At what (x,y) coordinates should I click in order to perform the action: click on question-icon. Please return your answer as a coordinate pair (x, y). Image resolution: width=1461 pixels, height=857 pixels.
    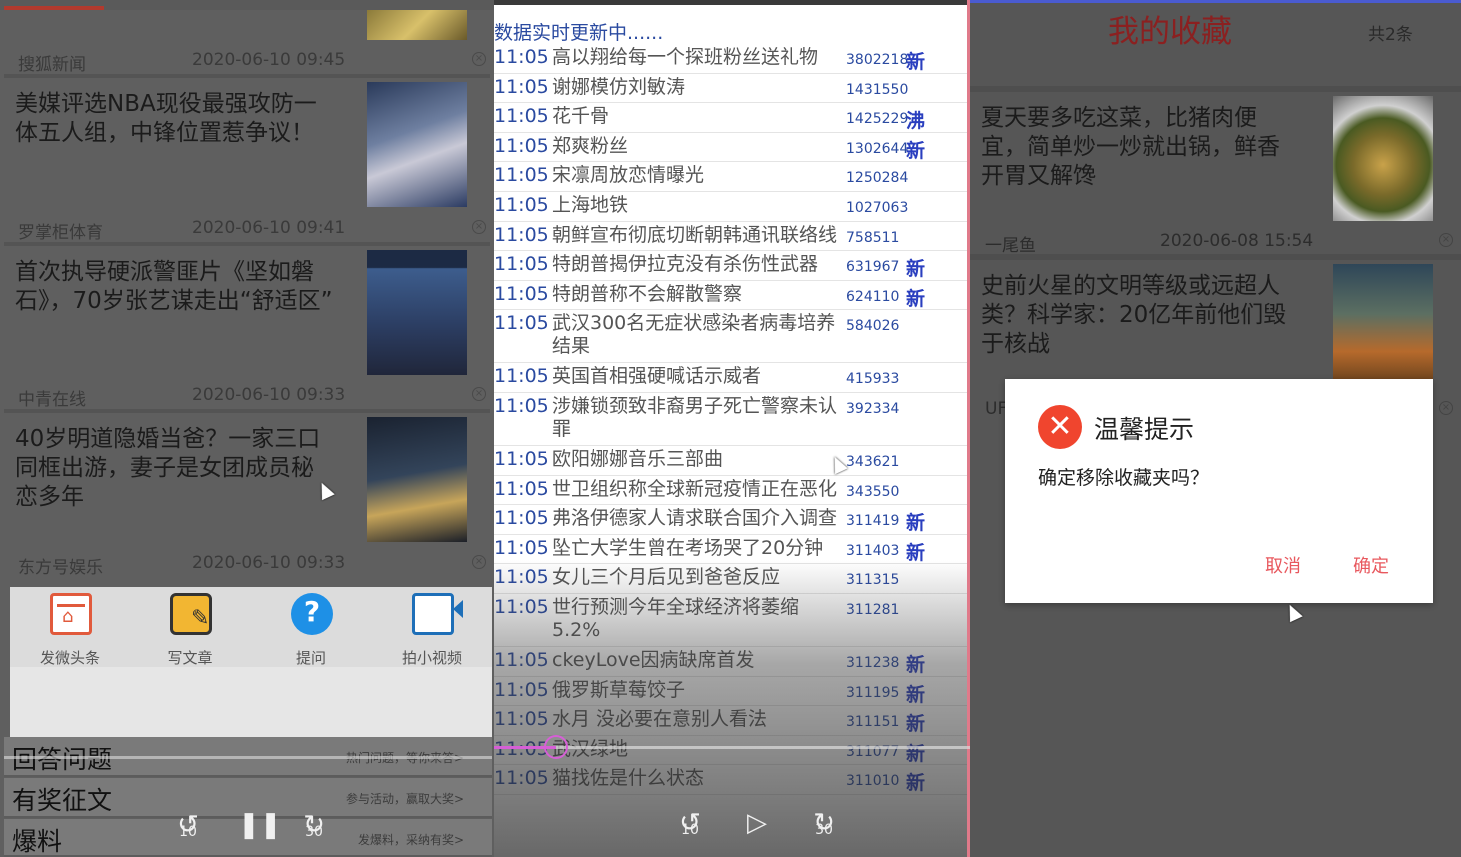
    Looking at the image, I should click on (312, 614).